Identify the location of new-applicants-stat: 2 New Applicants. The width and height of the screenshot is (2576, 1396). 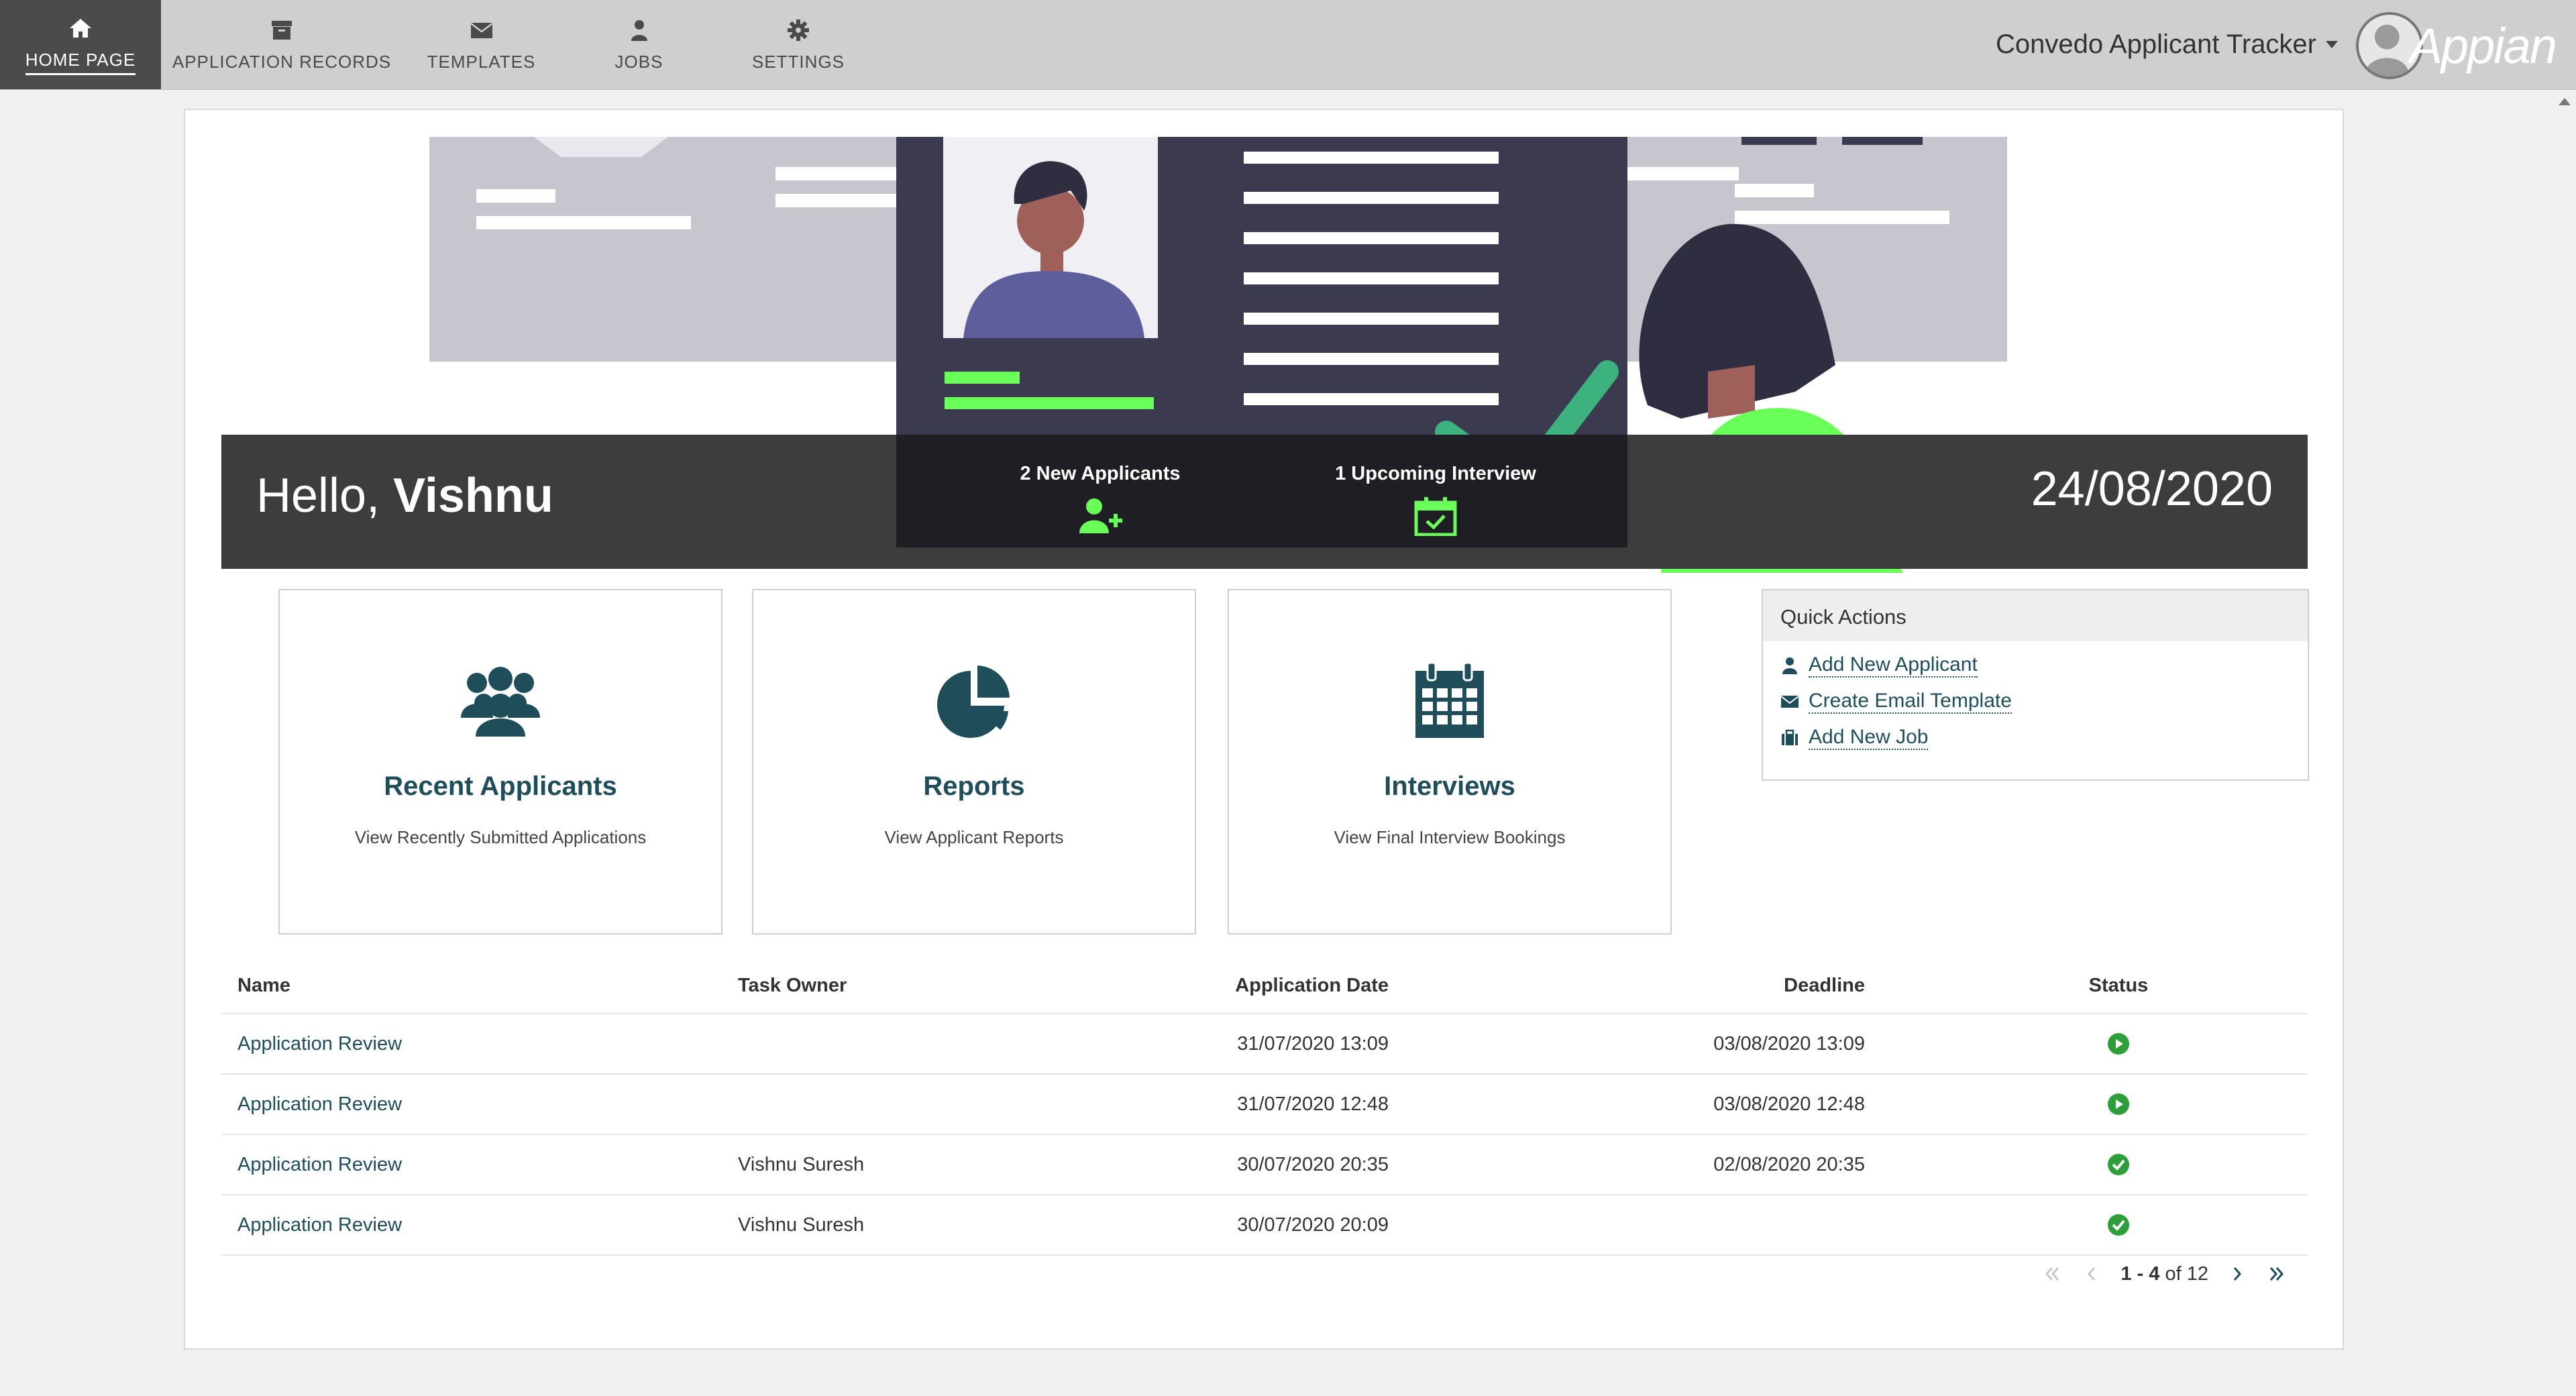
(1100, 499).